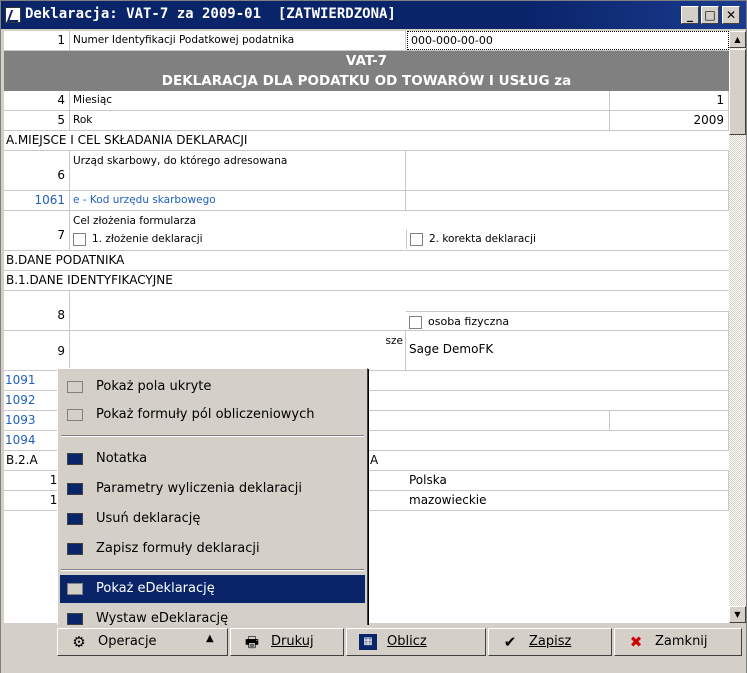  I want to click on row-number: 1, so click(37, 40).